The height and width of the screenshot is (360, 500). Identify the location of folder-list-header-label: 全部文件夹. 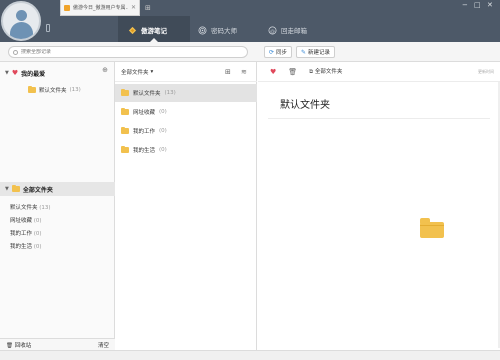
(135, 72).